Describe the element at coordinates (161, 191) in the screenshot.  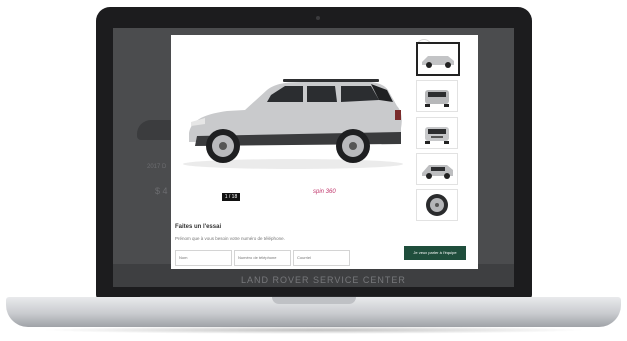
I see `background-listing-price: $ 4` at that location.